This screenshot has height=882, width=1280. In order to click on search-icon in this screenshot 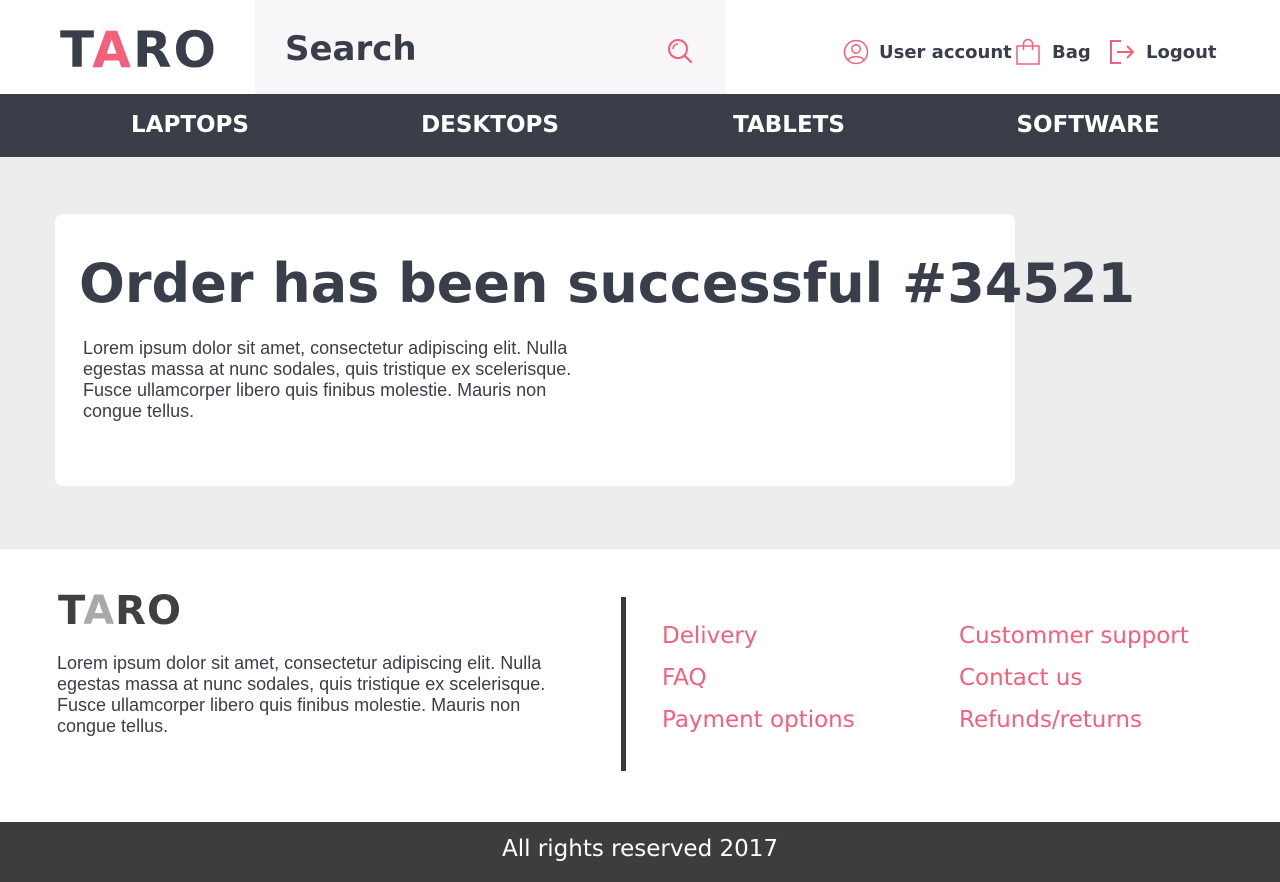, I will do `click(681, 52)`.